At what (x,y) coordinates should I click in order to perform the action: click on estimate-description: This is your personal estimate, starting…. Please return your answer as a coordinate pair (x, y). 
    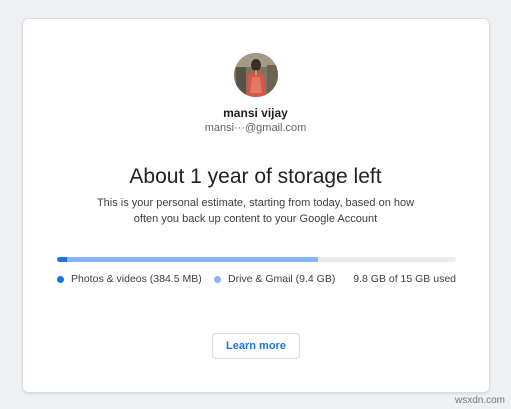
    Looking at the image, I should click on (255, 211).